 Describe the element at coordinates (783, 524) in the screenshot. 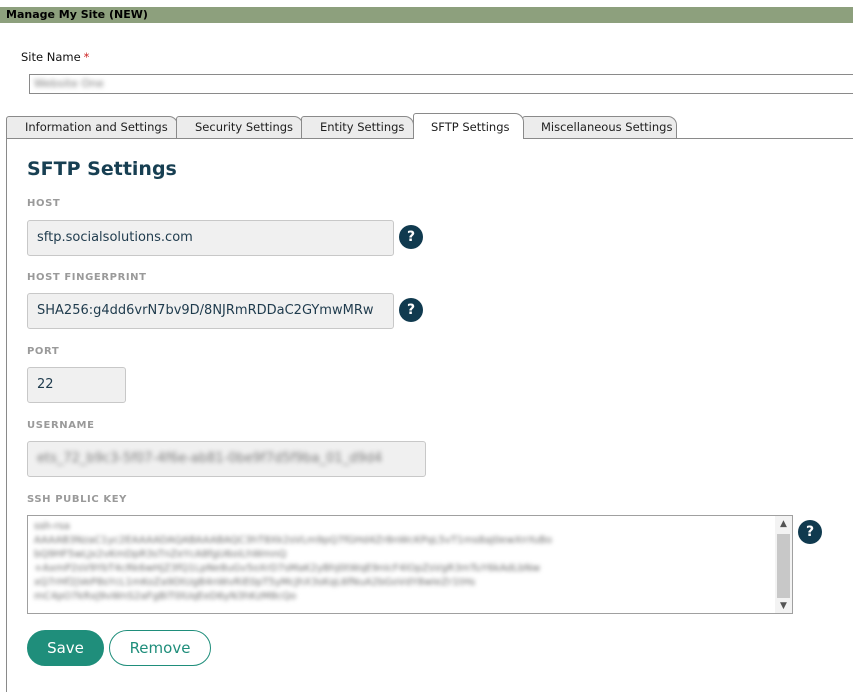

I see `scroll-up-icon: ▲` at that location.